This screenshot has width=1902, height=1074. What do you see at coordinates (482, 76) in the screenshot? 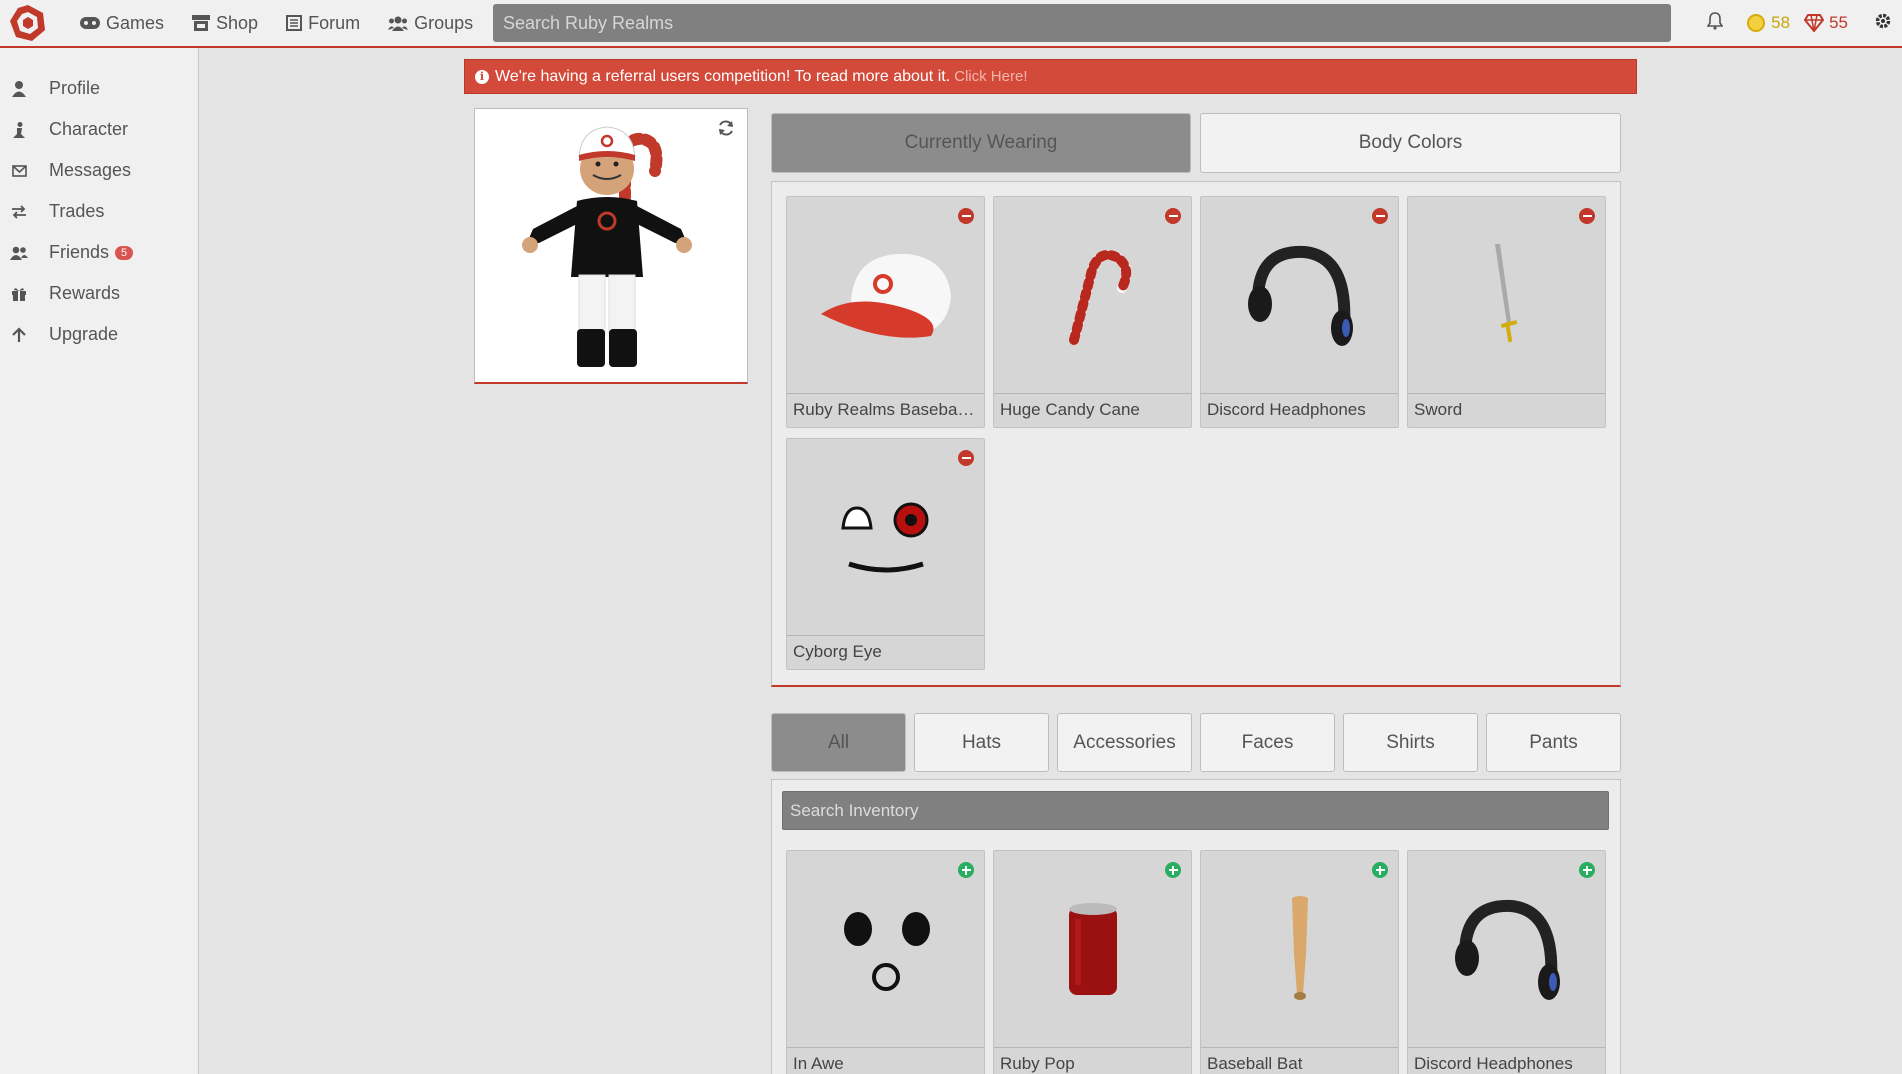
I see `info-icon: i` at bounding box center [482, 76].